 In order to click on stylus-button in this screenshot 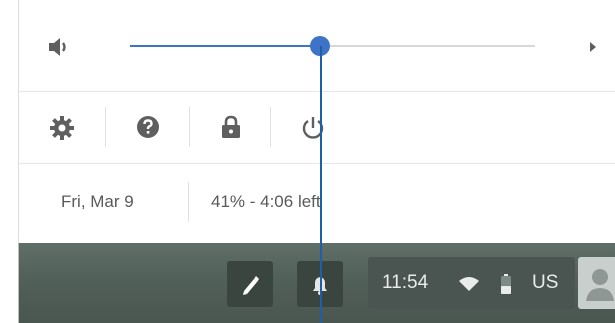, I will do `click(250, 284)`.